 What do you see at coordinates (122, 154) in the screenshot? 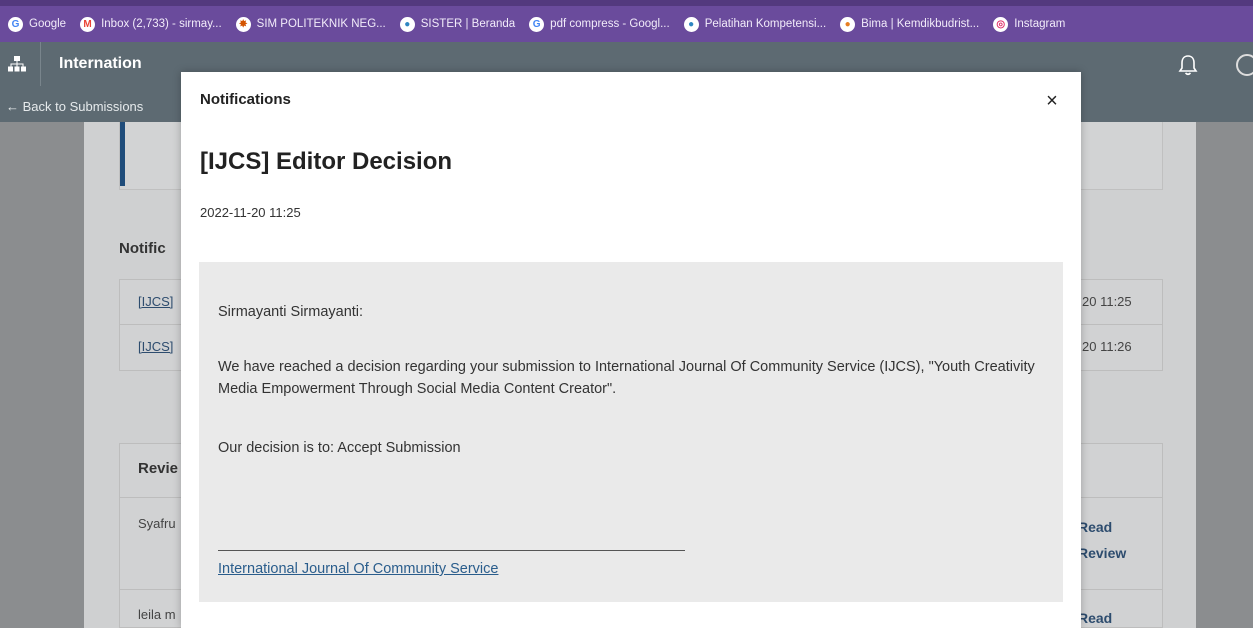
I see `accent-bar` at bounding box center [122, 154].